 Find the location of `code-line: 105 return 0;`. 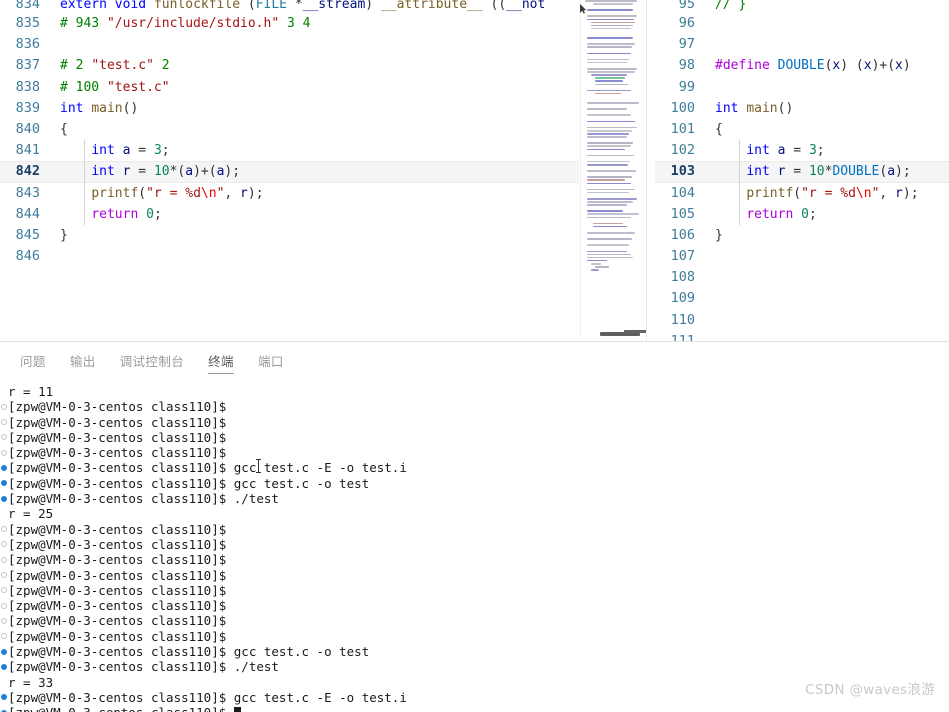

code-line: 105 return 0; is located at coordinates (802, 214).